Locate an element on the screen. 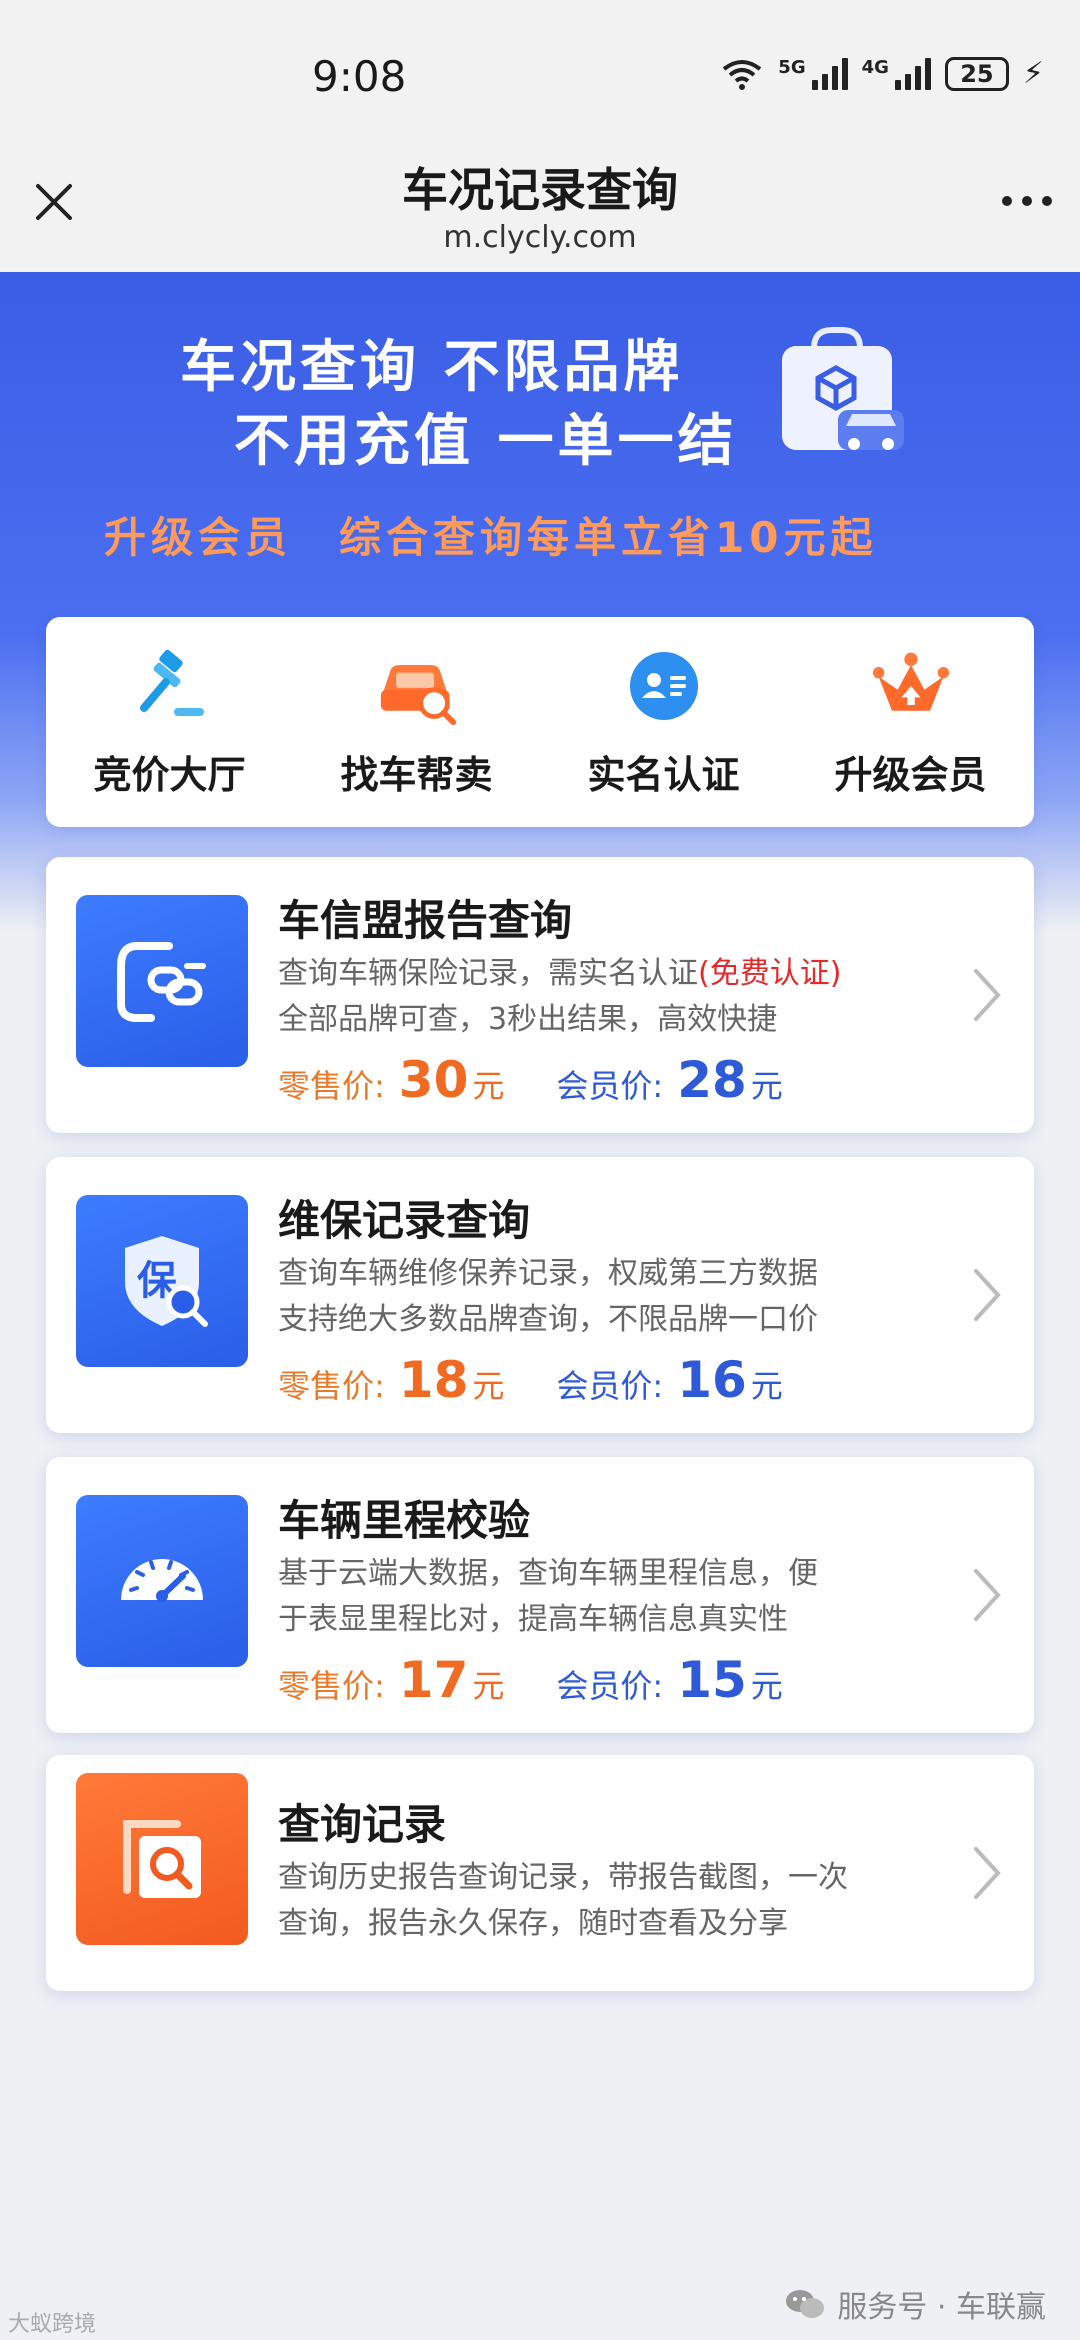 Image resolution: width=1080 pixels, height=2340 pixels. card-title: 车辆里程校验 is located at coordinates (404, 1520).